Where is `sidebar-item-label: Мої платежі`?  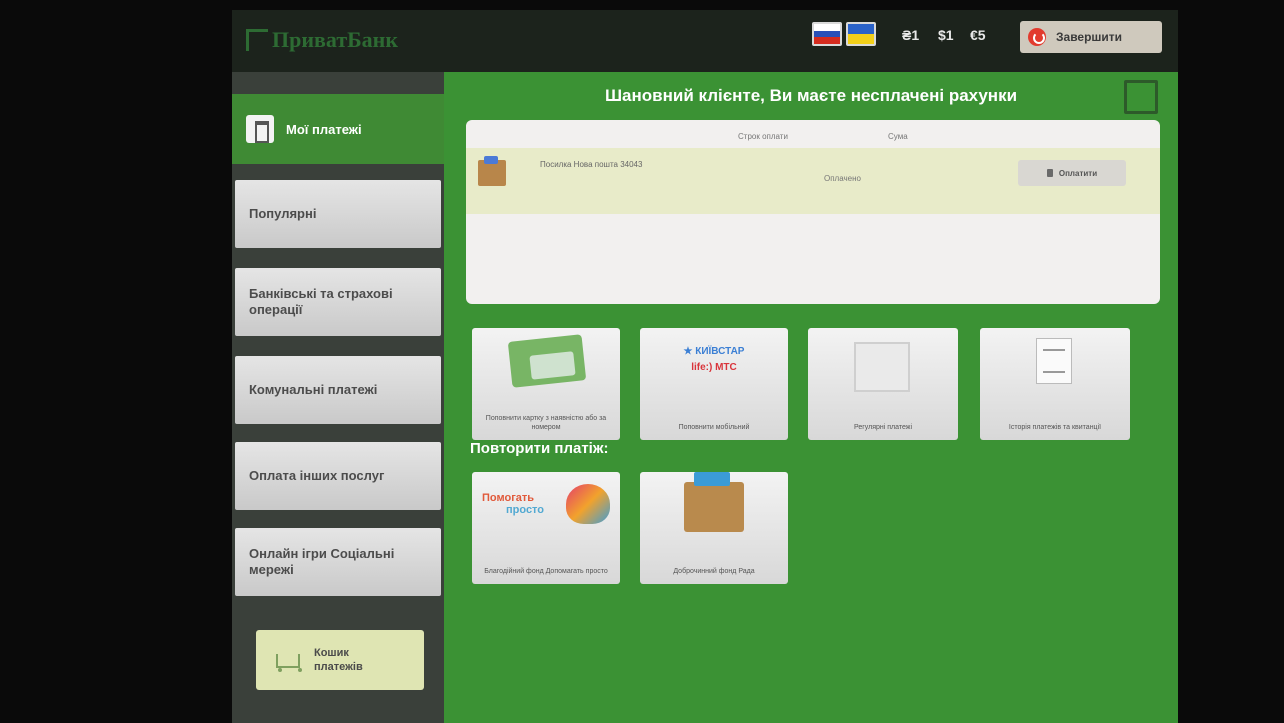
sidebar-item-label: Мої платежі is located at coordinates (324, 129).